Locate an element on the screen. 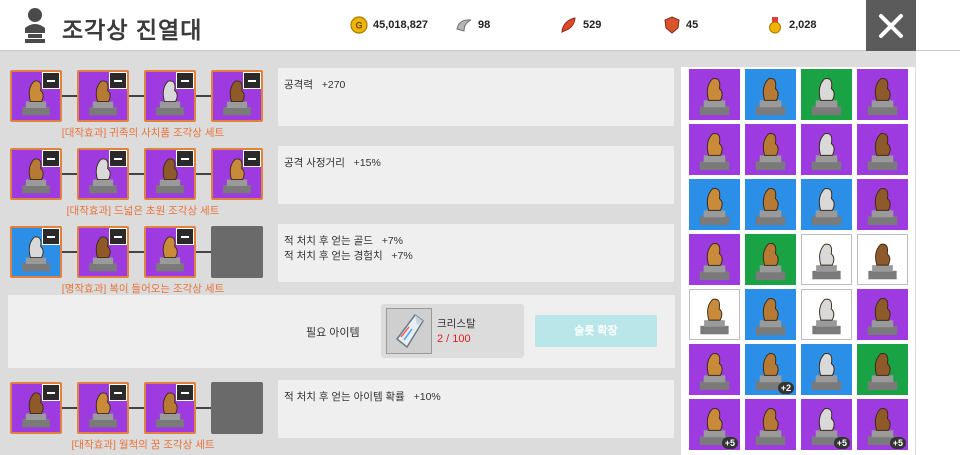 Image resolution: width=960 pixels, height=455 pixels. set-effect-text: 적 처치 후 얻는 골드 +7% is located at coordinates (344, 241).